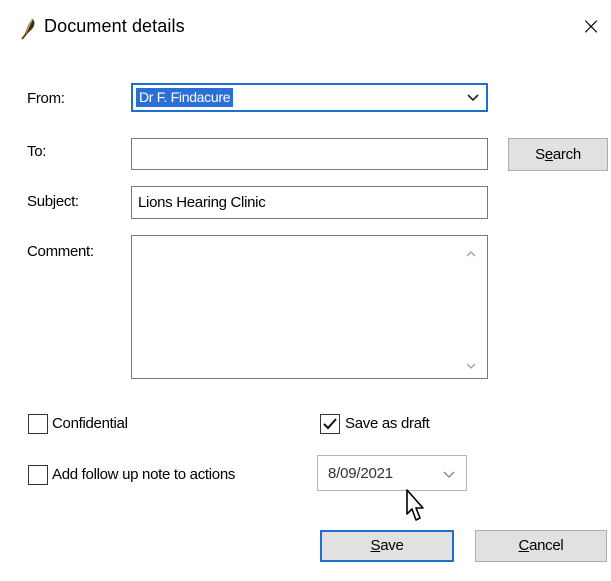  I want to click on subject-input: Lions Hearing Clinic, so click(309, 202).